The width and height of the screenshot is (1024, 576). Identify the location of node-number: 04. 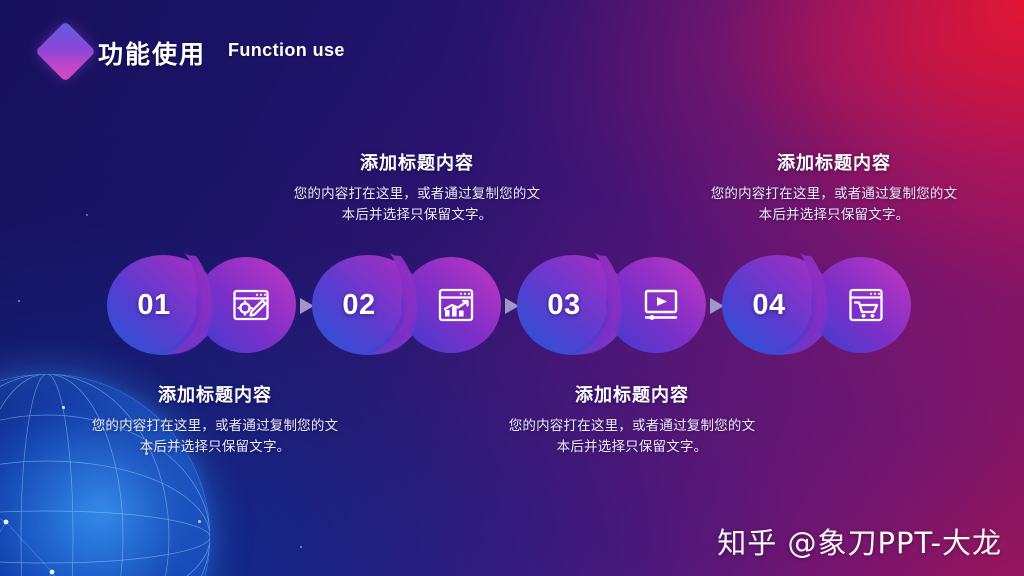
(769, 304).